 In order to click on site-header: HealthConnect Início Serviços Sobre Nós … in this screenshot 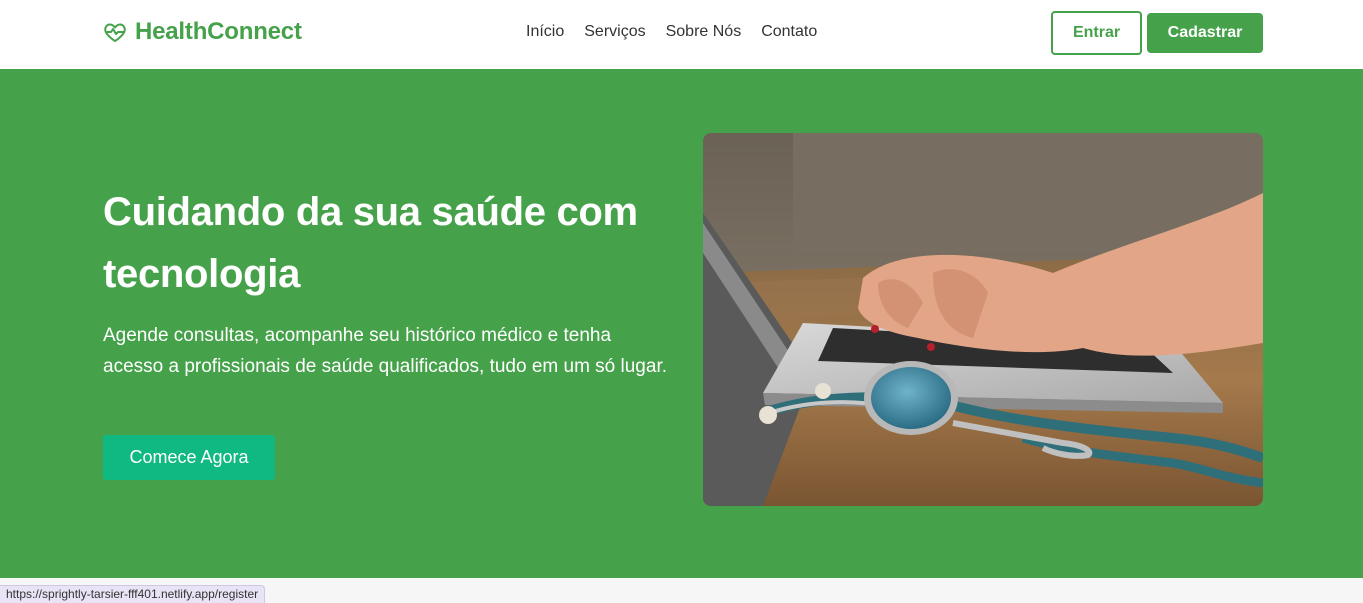, I will do `click(681, 34)`.